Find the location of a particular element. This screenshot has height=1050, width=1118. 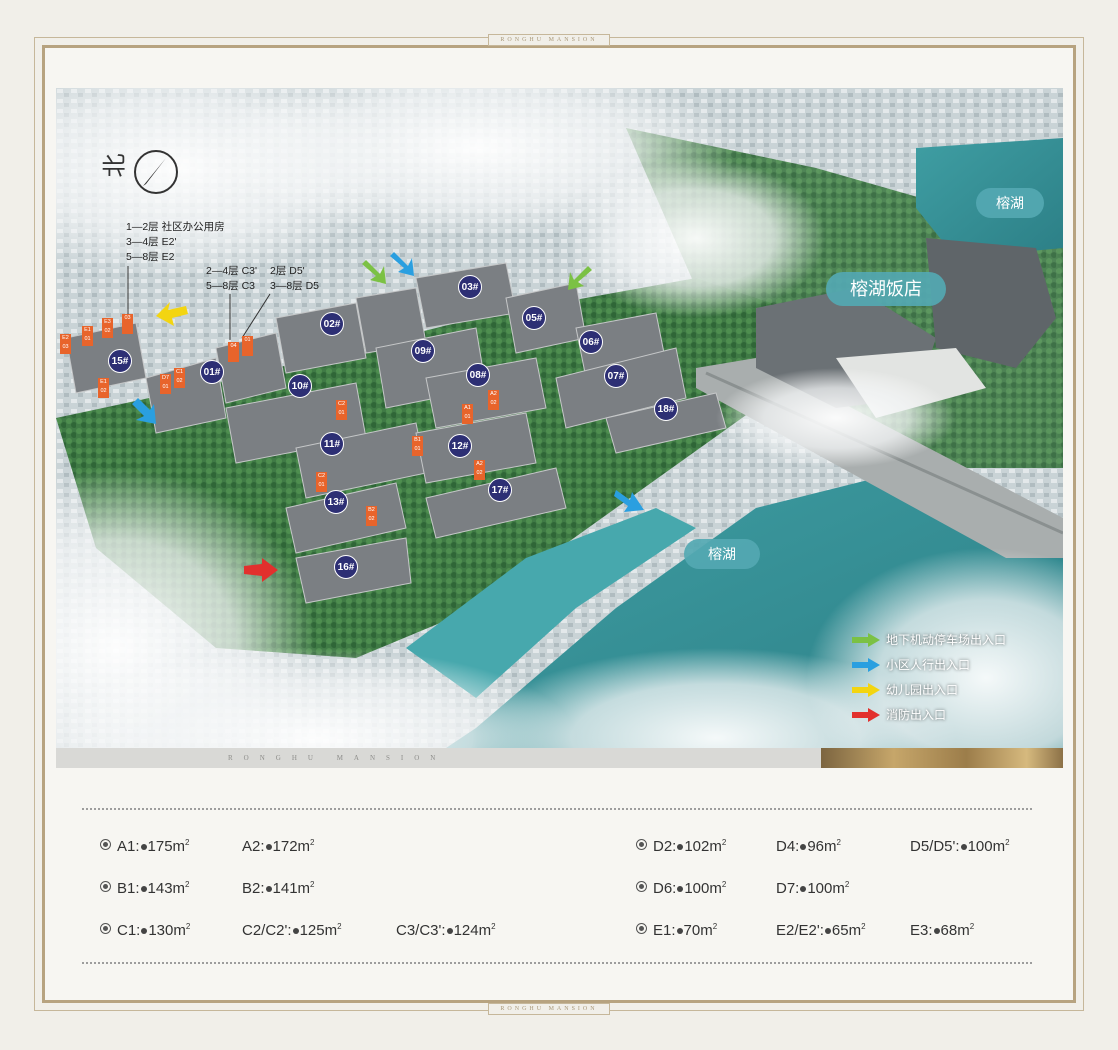

legend-item-pedestrian: 小区人行出入口 is located at coordinates (911, 664).